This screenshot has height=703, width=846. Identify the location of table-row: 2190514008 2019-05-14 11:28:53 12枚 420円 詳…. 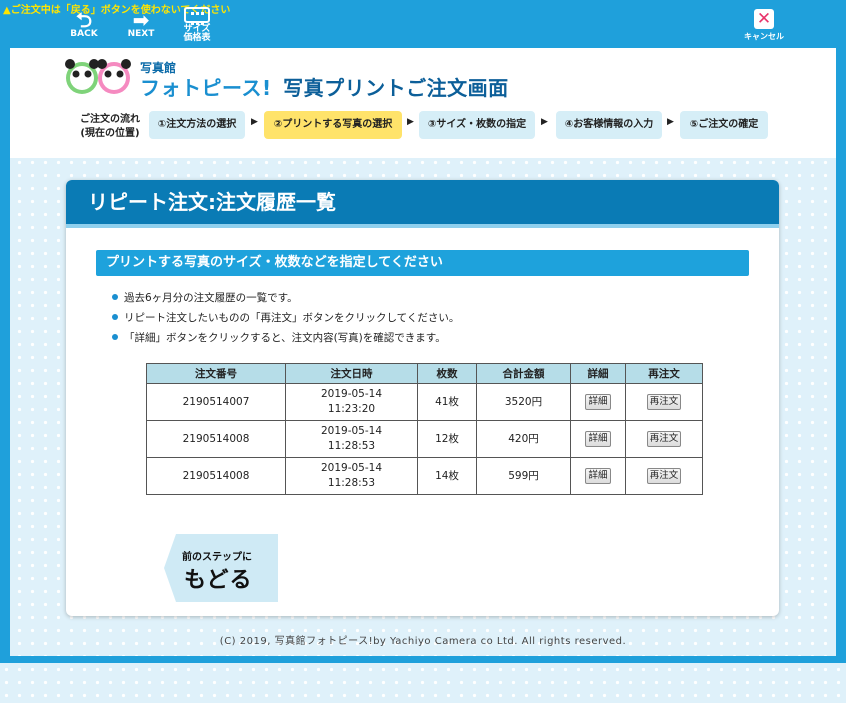
(424, 439).